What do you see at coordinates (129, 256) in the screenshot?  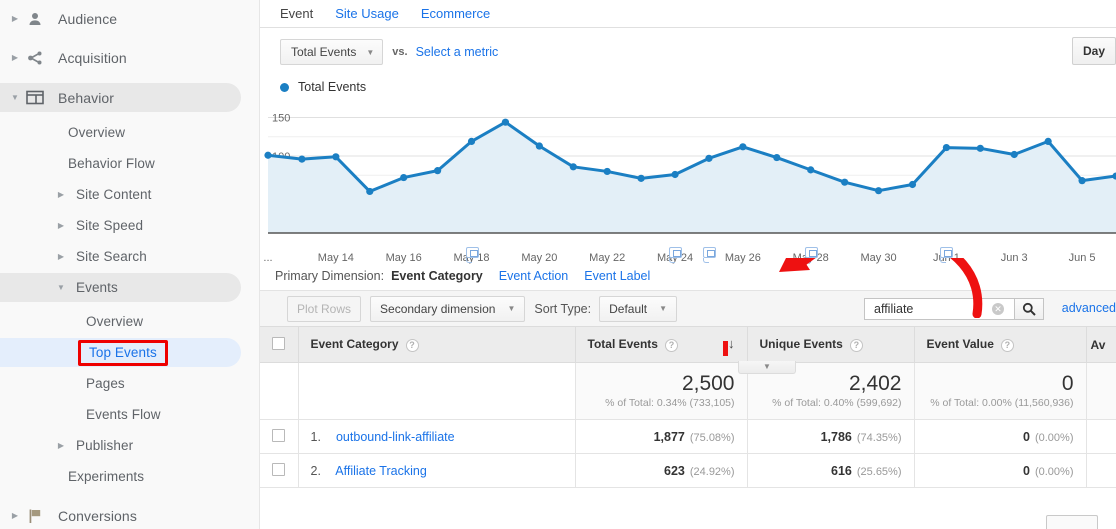 I see `sidebar-item-site-search: ▶ Site Search` at bounding box center [129, 256].